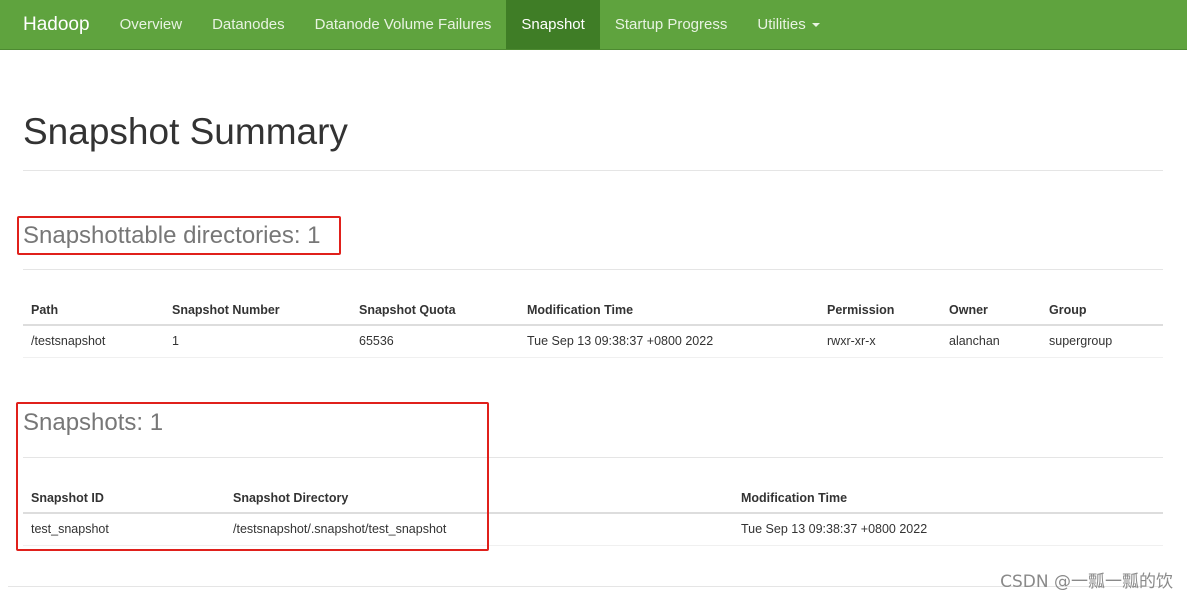  Describe the element at coordinates (52, 24) in the screenshot. I see `brand-logo: Hadoop` at that location.